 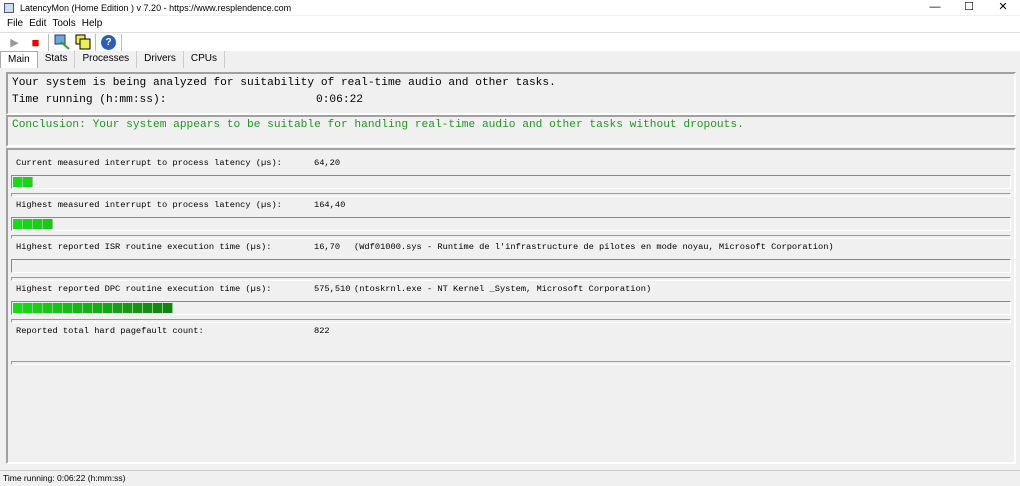 What do you see at coordinates (1003, 7) in the screenshot?
I see `close-button: ✕` at bounding box center [1003, 7].